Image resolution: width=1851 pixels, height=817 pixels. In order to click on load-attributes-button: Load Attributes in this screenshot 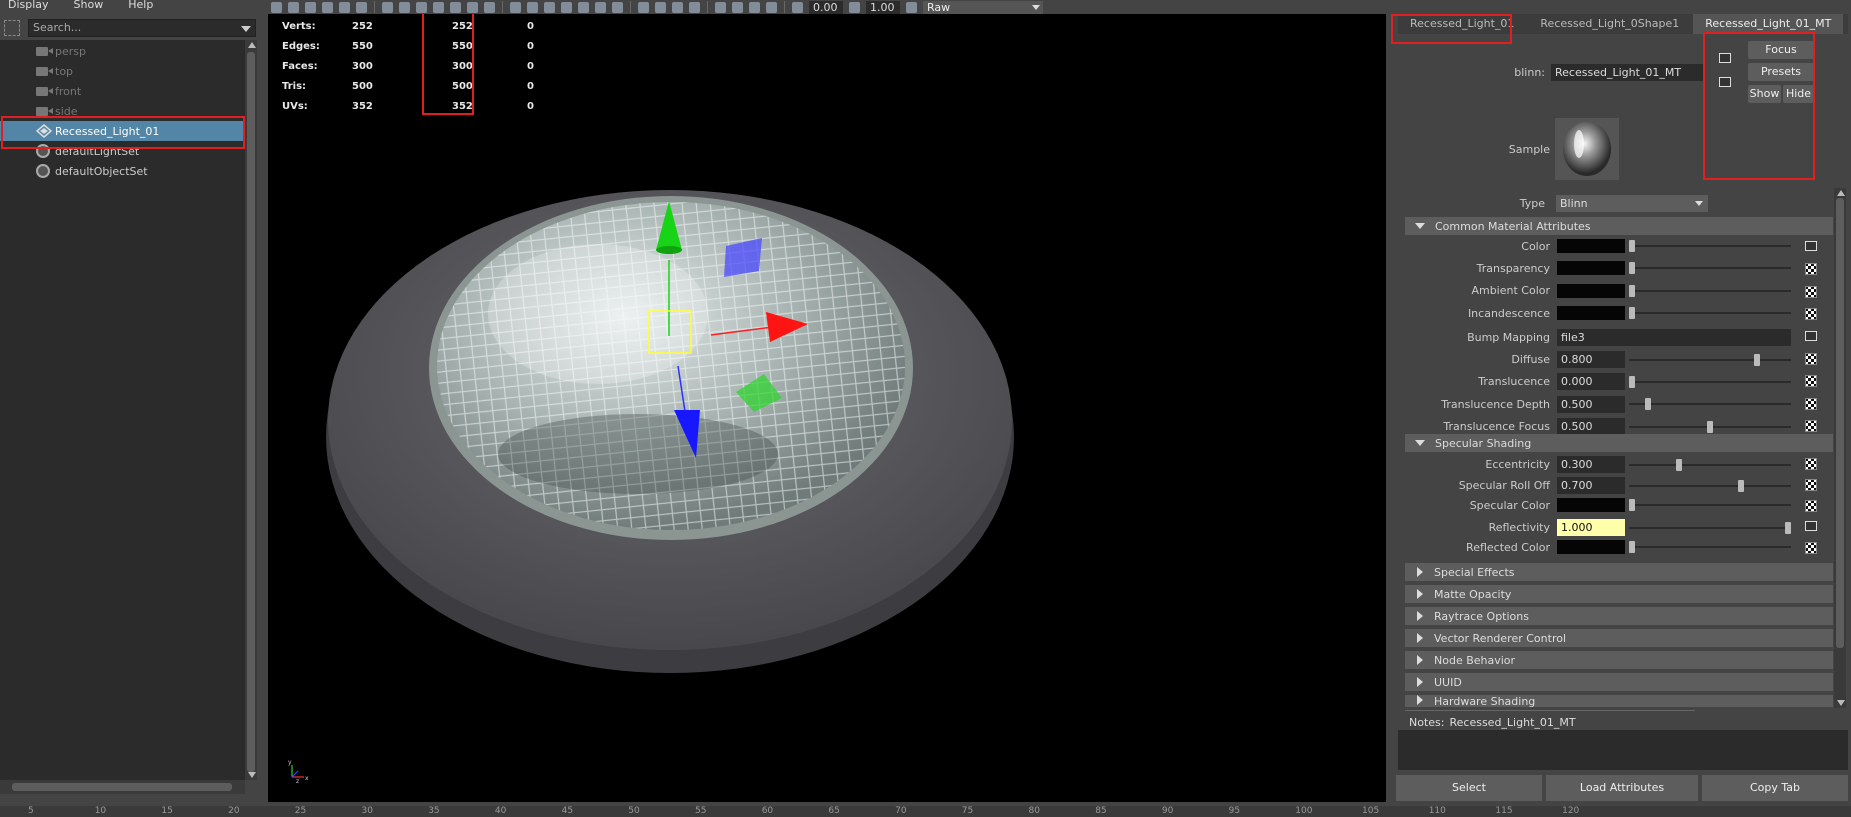, I will do `click(1622, 788)`.